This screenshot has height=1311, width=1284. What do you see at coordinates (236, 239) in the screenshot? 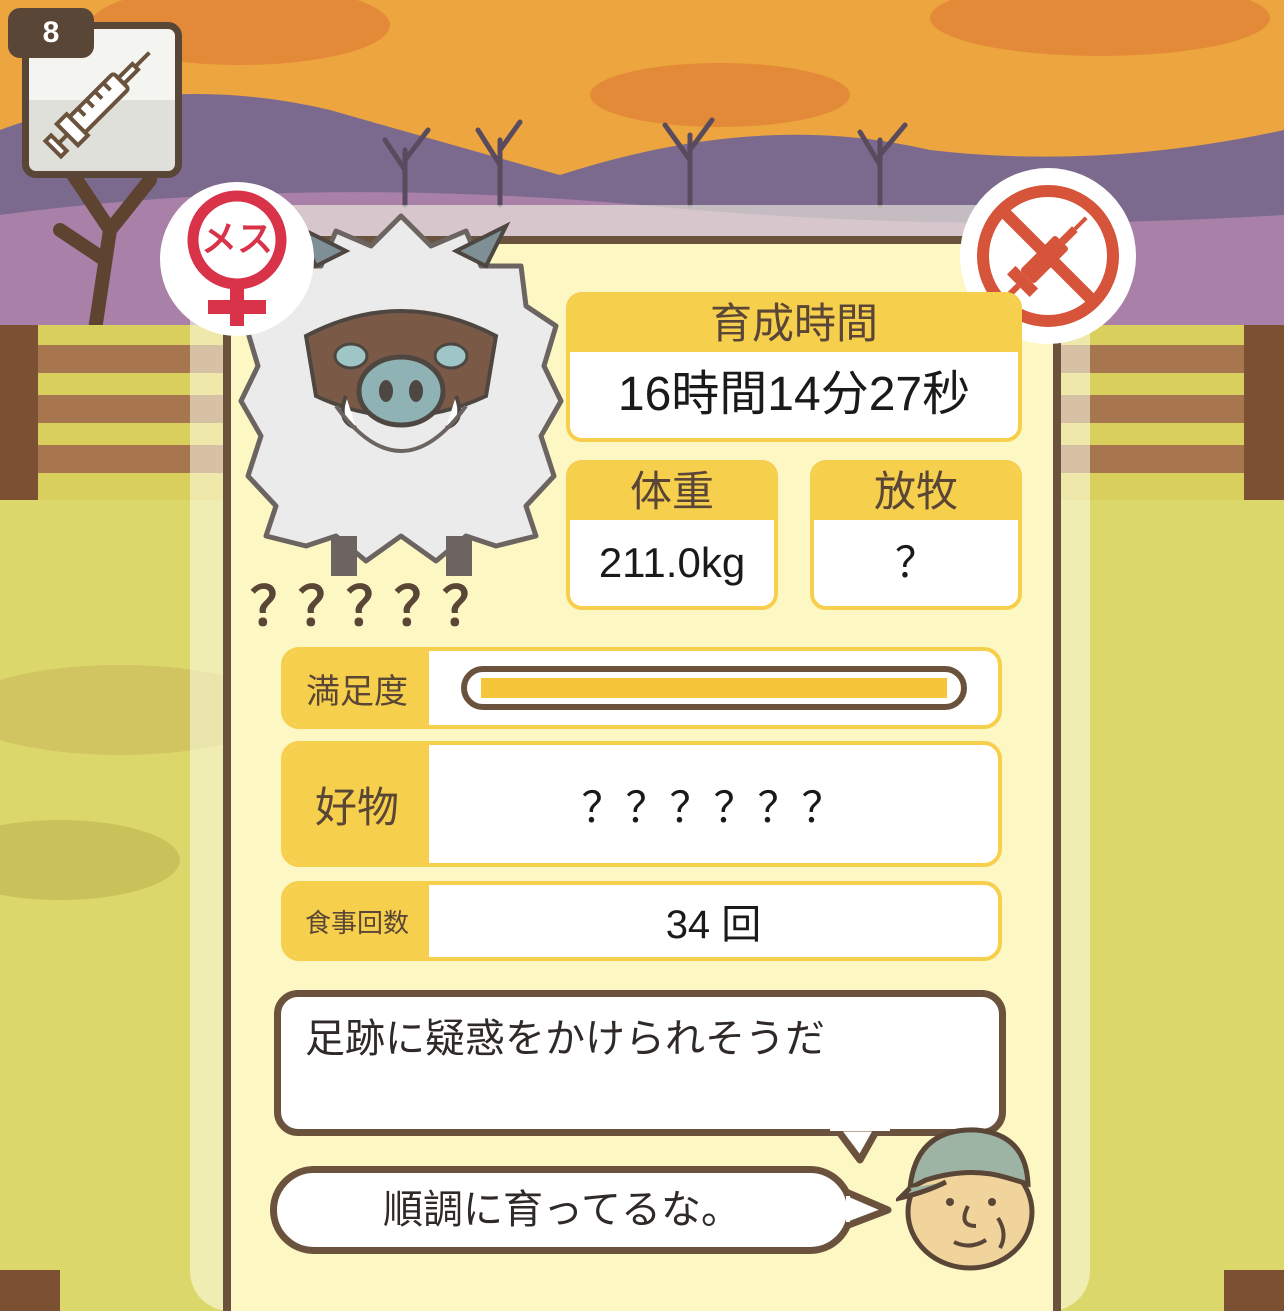
I see `gender-label: メス` at bounding box center [236, 239].